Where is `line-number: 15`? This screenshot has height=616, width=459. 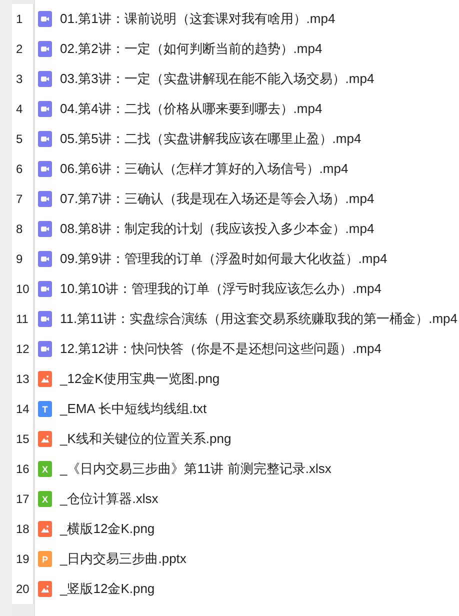 line-number: 15 is located at coordinates (23, 439).